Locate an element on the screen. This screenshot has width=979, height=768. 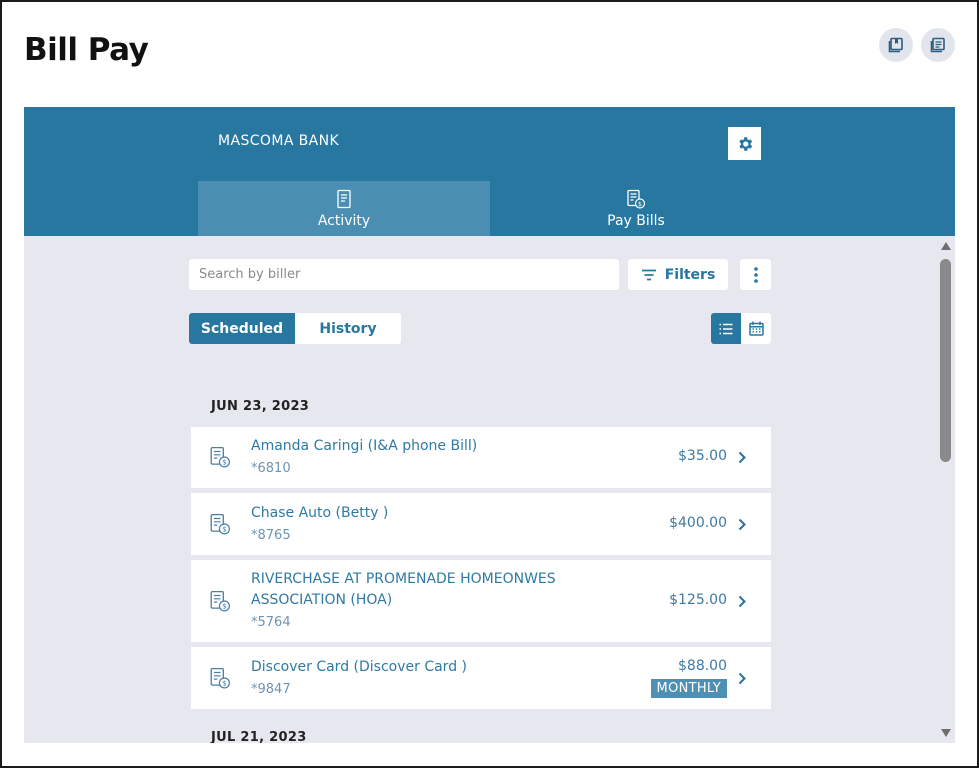
settings-button is located at coordinates (744, 143).